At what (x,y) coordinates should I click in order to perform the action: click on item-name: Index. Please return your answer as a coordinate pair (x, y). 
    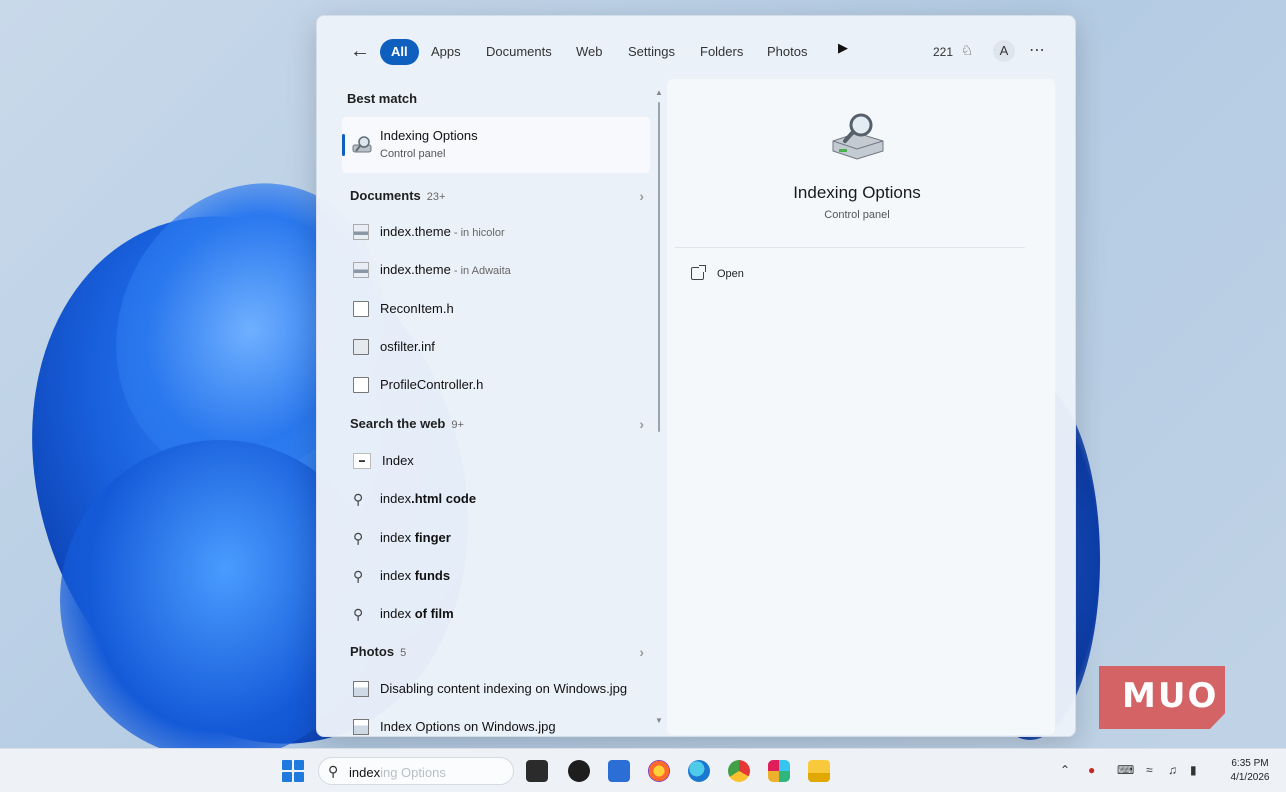
    Looking at the image, I should click on (398, 460).